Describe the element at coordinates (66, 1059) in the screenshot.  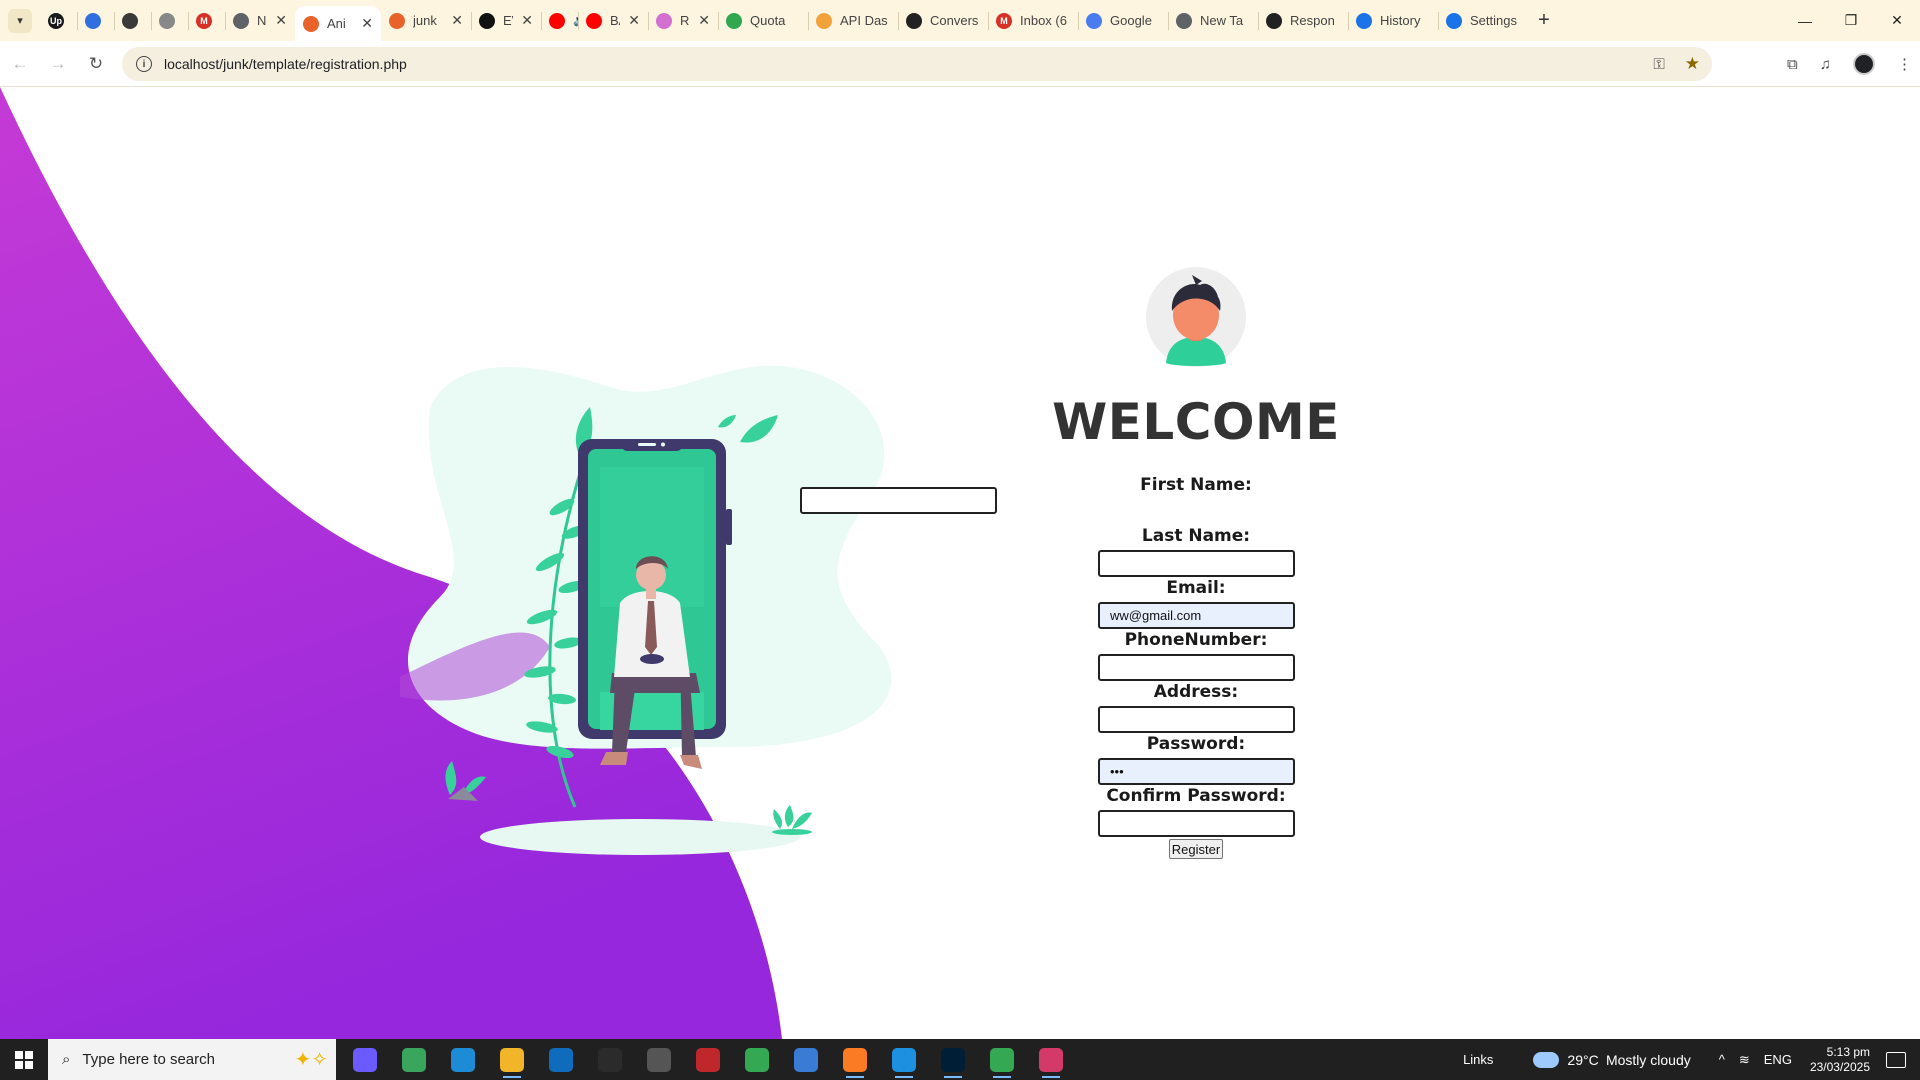
I see `search-icon: ⌕` at that location.